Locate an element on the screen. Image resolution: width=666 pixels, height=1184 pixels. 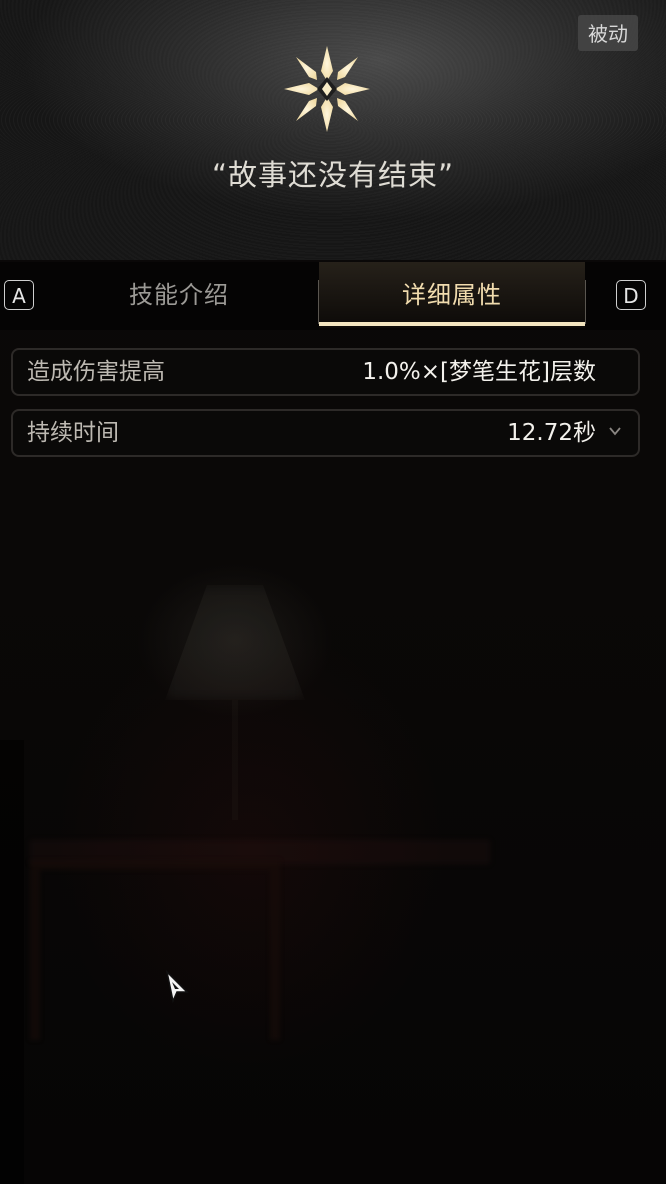
next-tab-key-hint: D is located at coordinates (631, 295).